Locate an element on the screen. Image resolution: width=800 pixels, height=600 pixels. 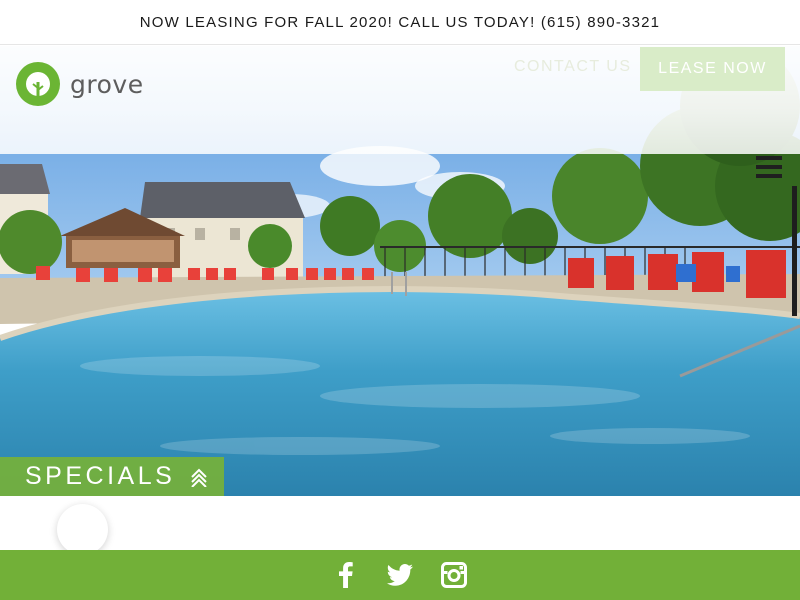
hamburger-menu-icon is located at coordinates (769, 167).